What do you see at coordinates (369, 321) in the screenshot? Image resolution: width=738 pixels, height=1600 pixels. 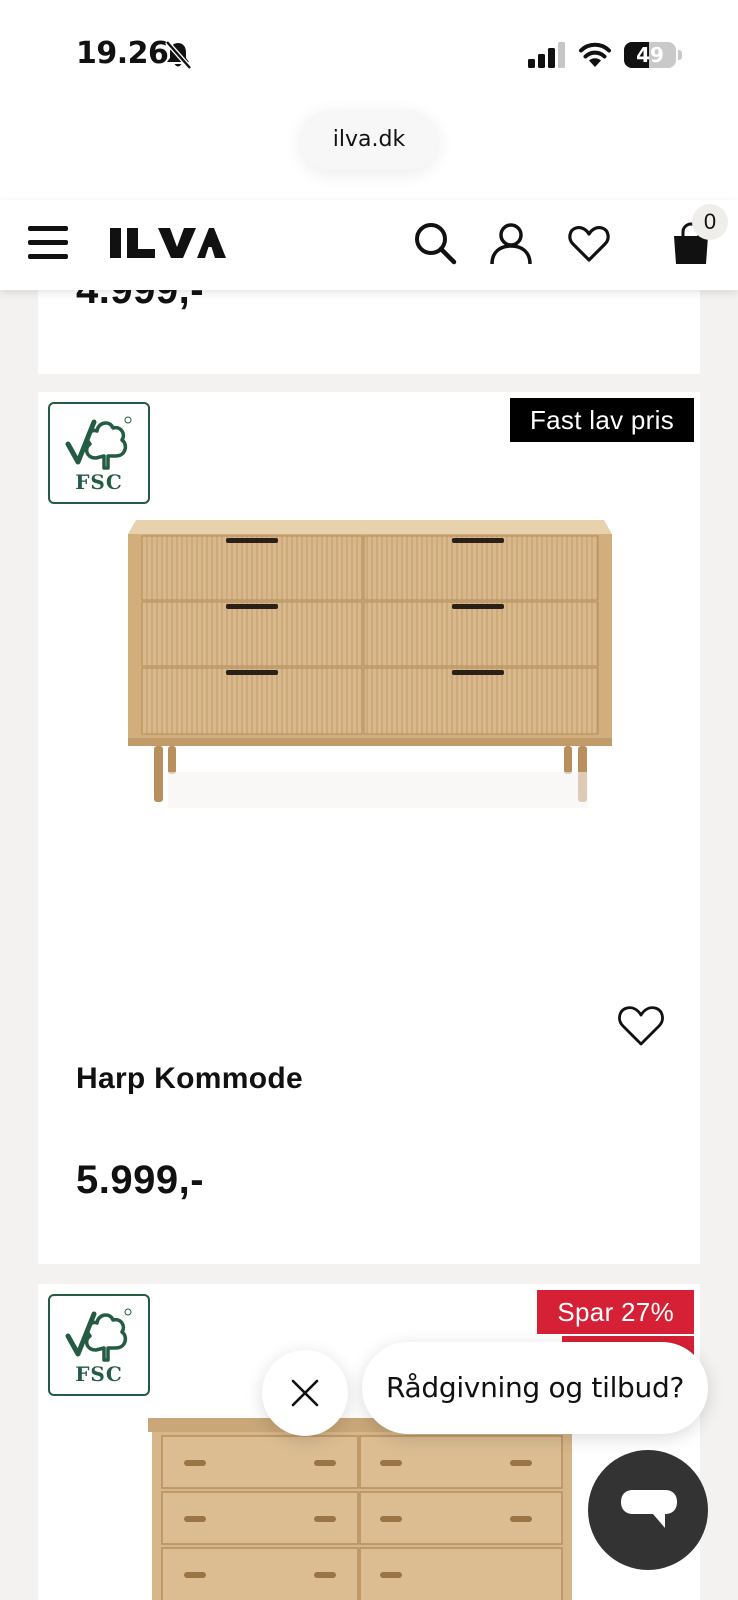 I see `product-card-previous: 4.999,-` at bounding box center [369, 321].